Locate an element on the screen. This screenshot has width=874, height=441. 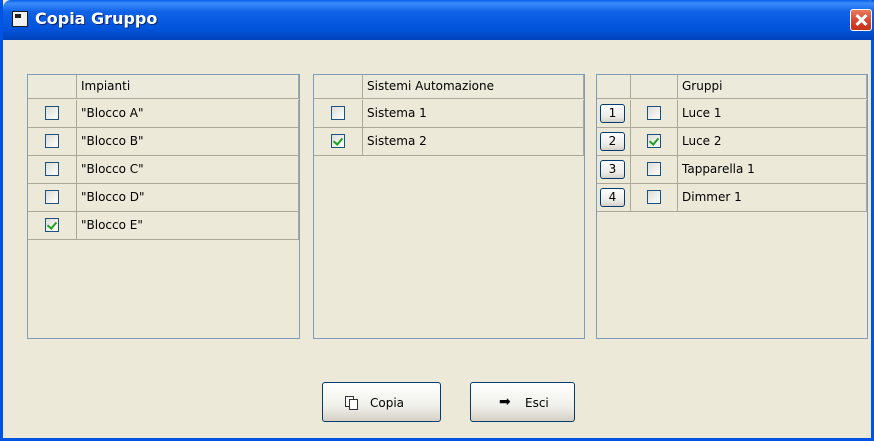
group-number-button: 2 is located at coordinates (612, 141).